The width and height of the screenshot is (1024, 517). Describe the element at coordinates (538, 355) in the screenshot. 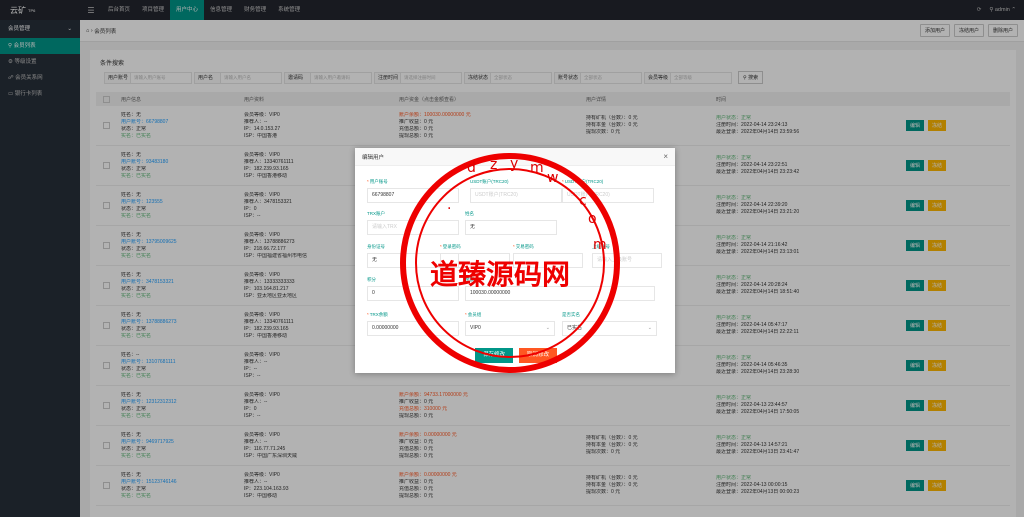

I see `cancel-button: 取消修改` at that location.